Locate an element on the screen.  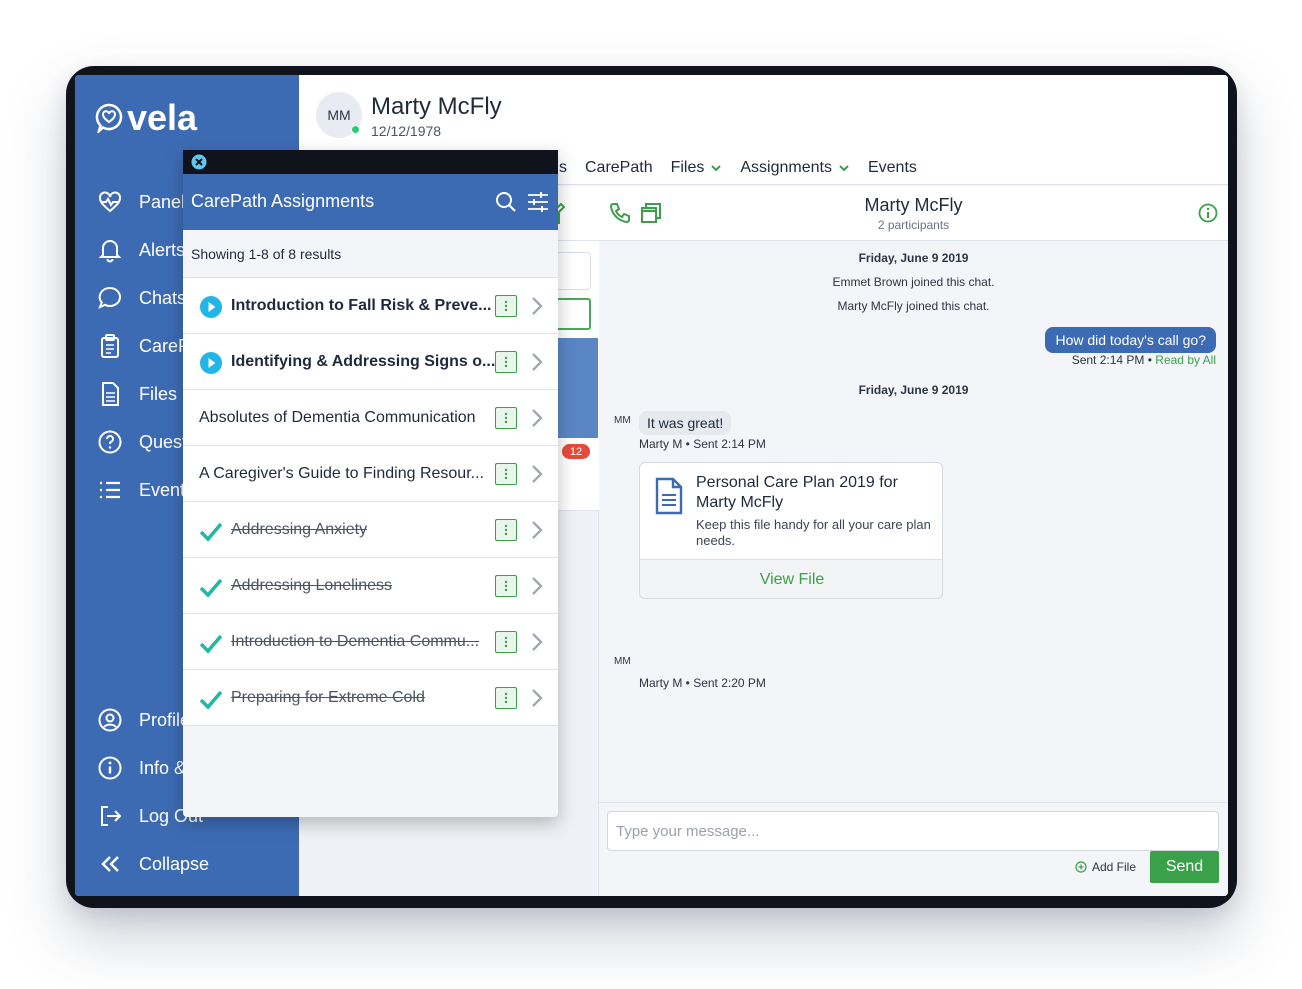
file-title: Personal Care Plan 2019 for Marty McFly is located at coordinates (797, 492).